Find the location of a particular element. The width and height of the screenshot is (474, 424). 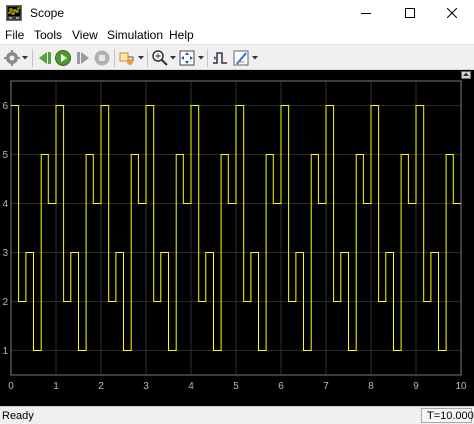

x-tick-label: 2 is located at coordinates (101, 386).